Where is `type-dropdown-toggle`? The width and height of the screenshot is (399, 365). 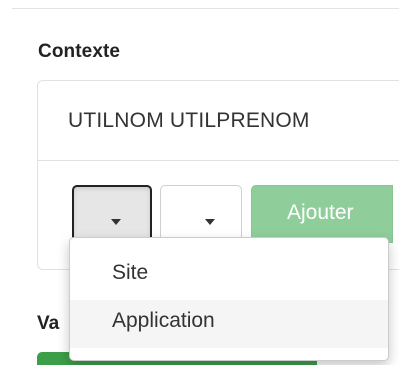 type-dropdown-toggle is located at coordinates (112, 214).